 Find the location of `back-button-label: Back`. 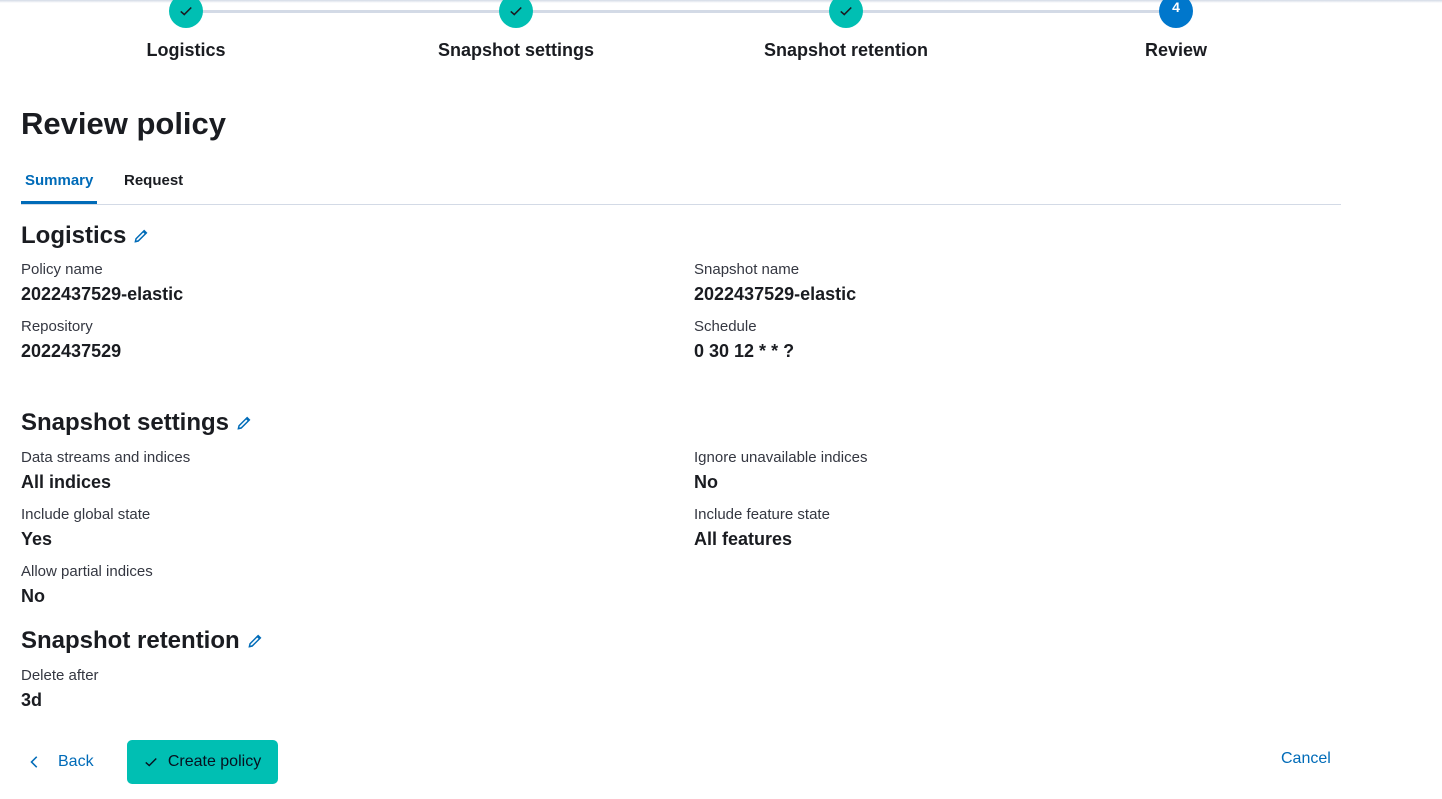

back-button-label: Back is located at coordinates (76, 761).